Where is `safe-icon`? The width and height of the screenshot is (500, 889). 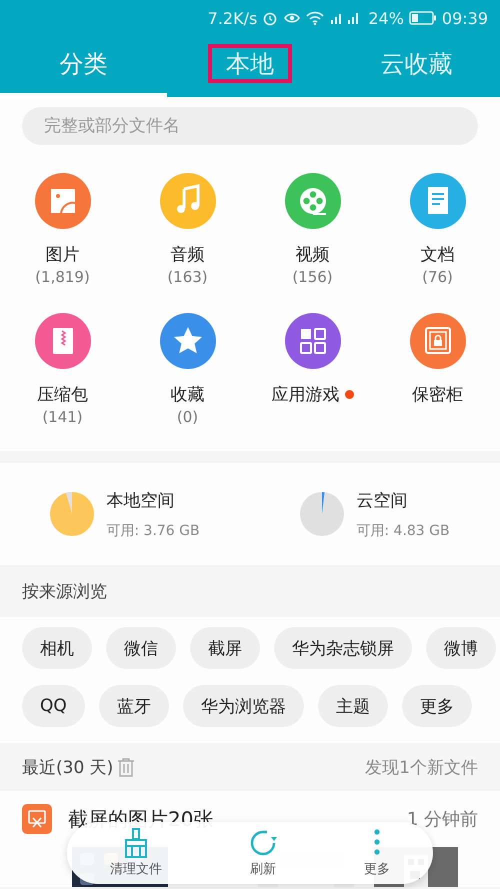 safe-icon is located at coordinates (438, 341).